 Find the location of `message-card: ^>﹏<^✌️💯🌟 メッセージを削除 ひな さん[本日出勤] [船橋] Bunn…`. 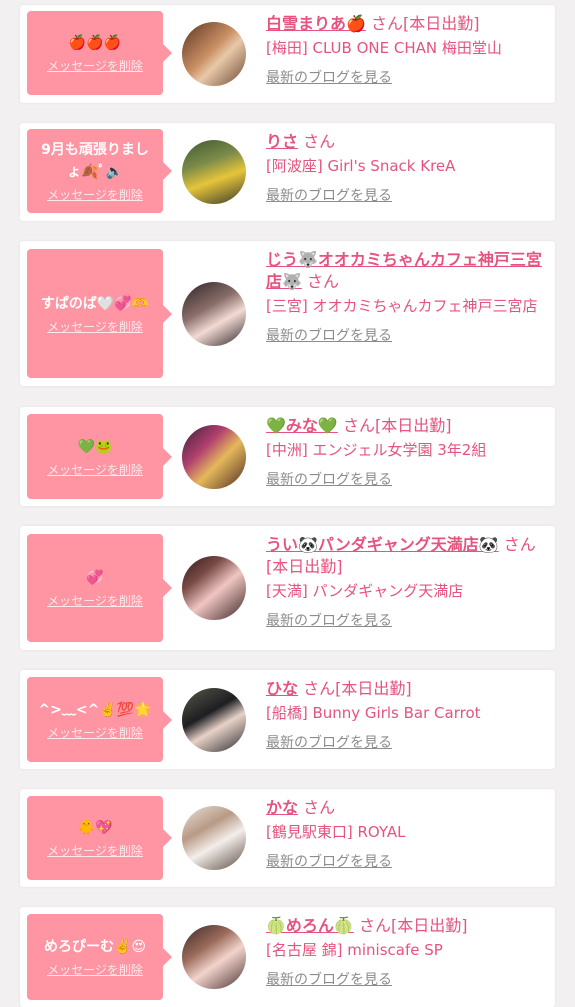

message-card: ^>﹏<^✌️💯🌟 メッセージを削除 ひな さん[本日出勤] [船橋] Bunn… is located at coordinates (287, 719).